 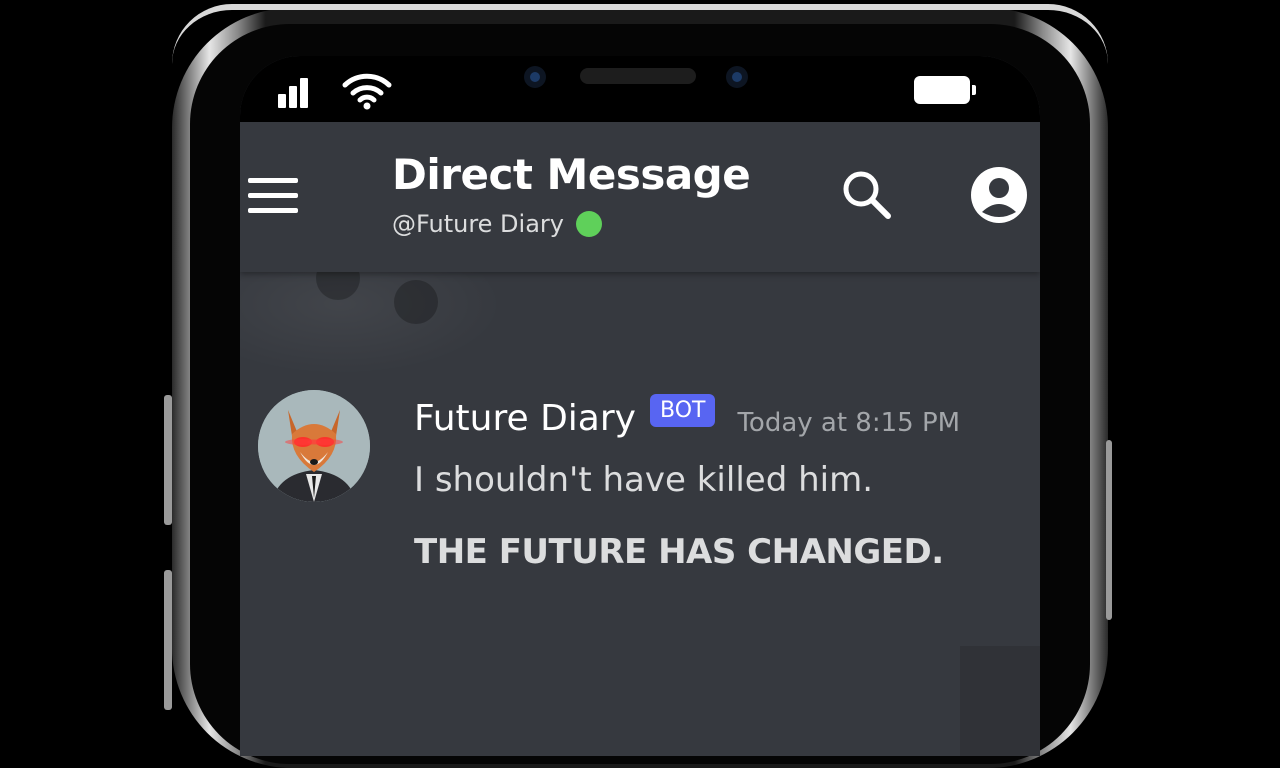 What do you see at coordinates (849, 422) in the screenshot?
I see `message-timestamp: Today at 8:15 PM` at bounding box center [849, 422].